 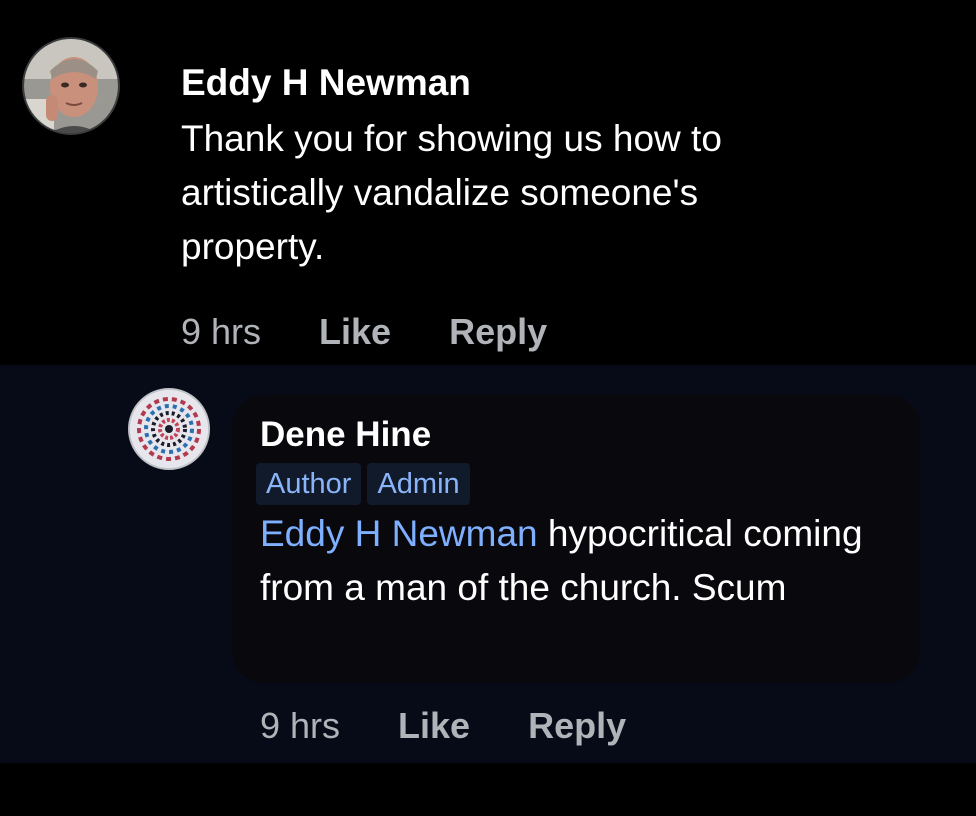 I want to click on reply-actions: 9 hrs Like Reply, so click(x=472, y=726).